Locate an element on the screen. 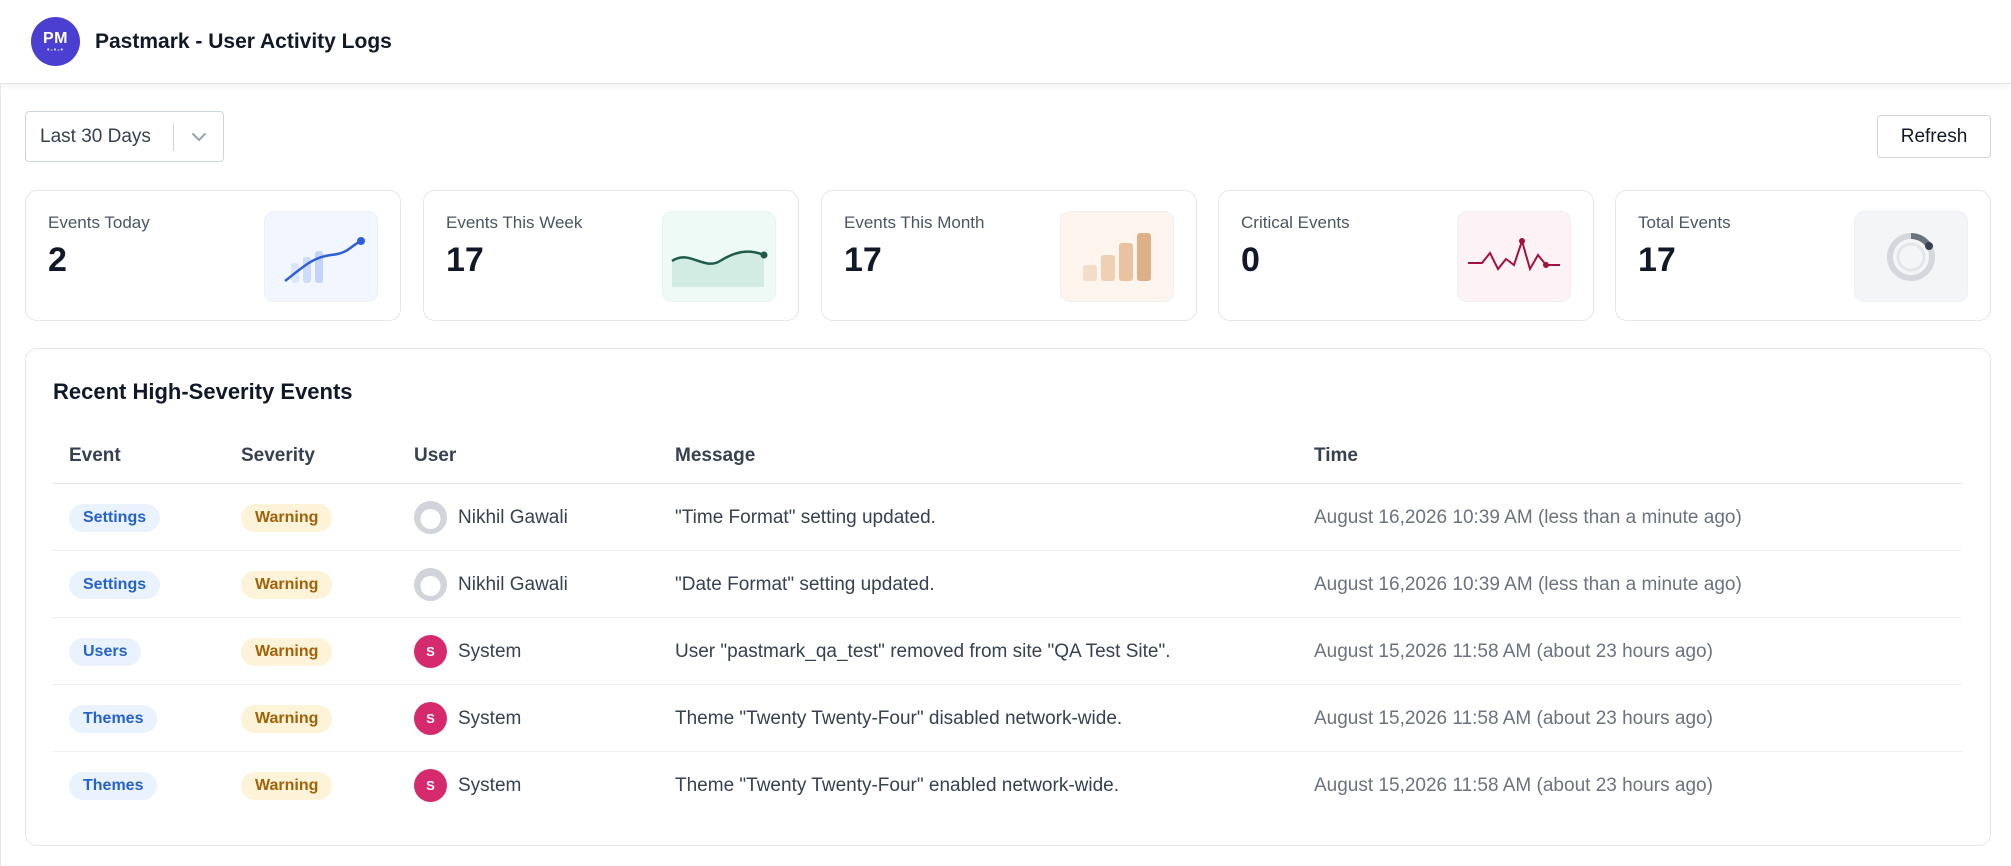  app-logo: PM •-•-• is located at coordinates (55, 41).